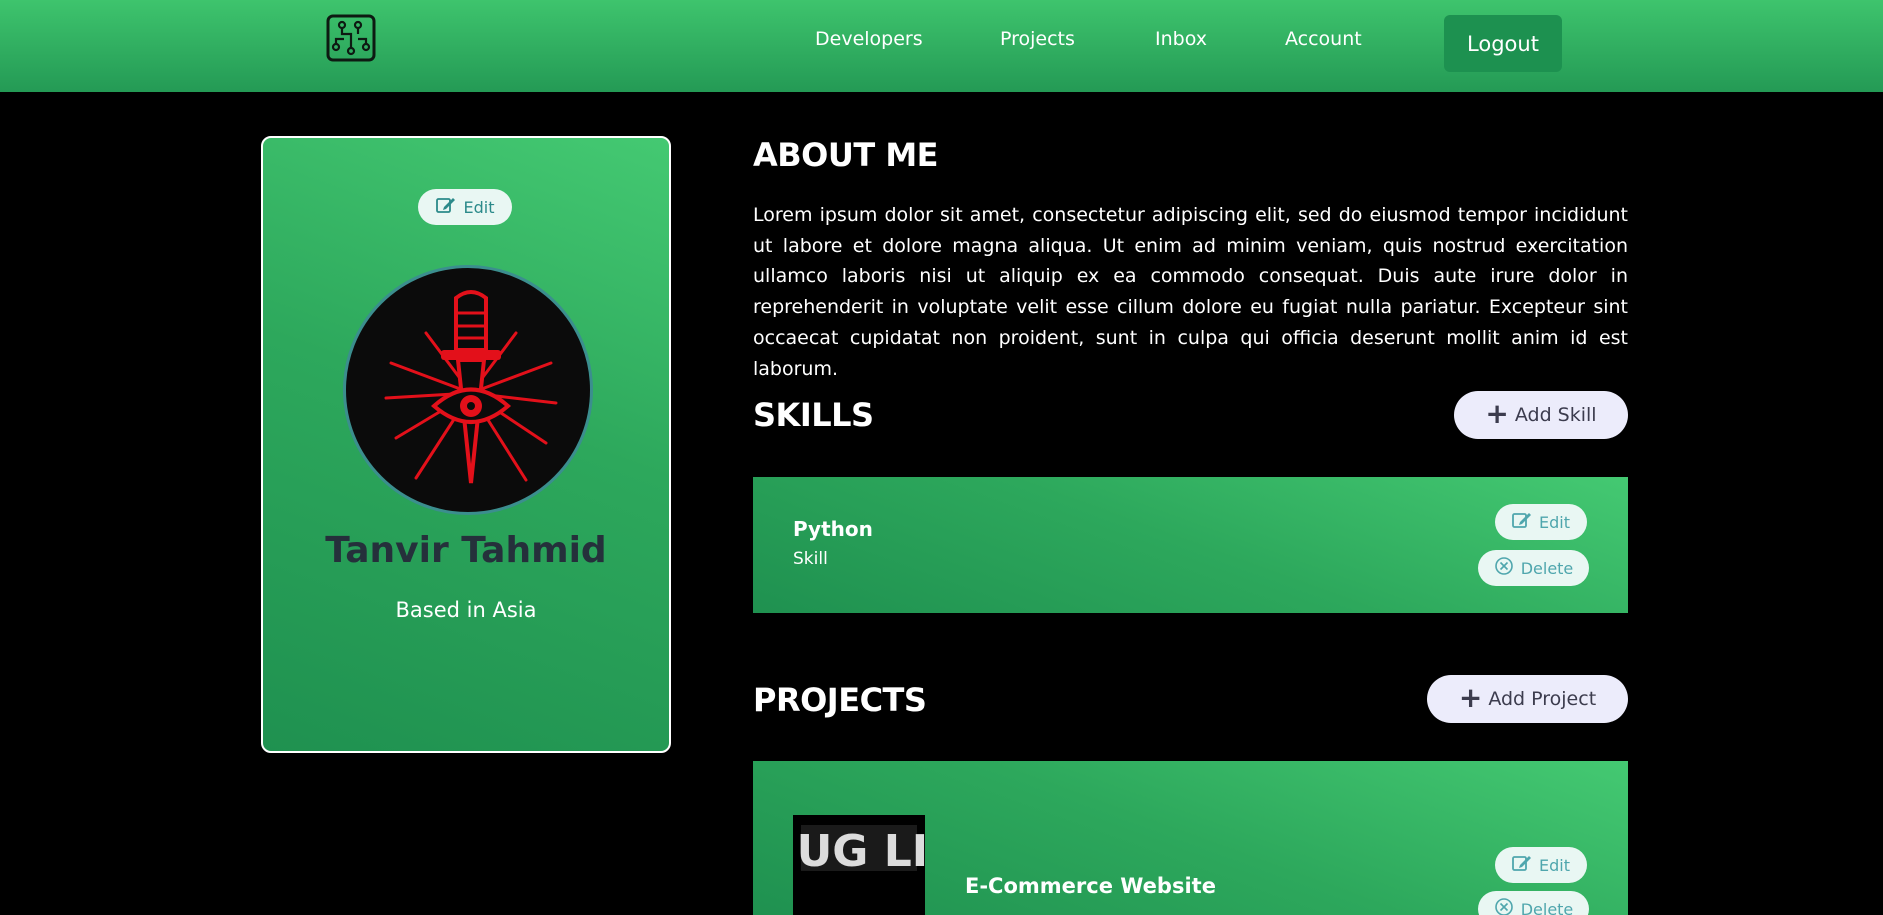  I want to click on nav-link-developers: Developers, so click(869, 39).